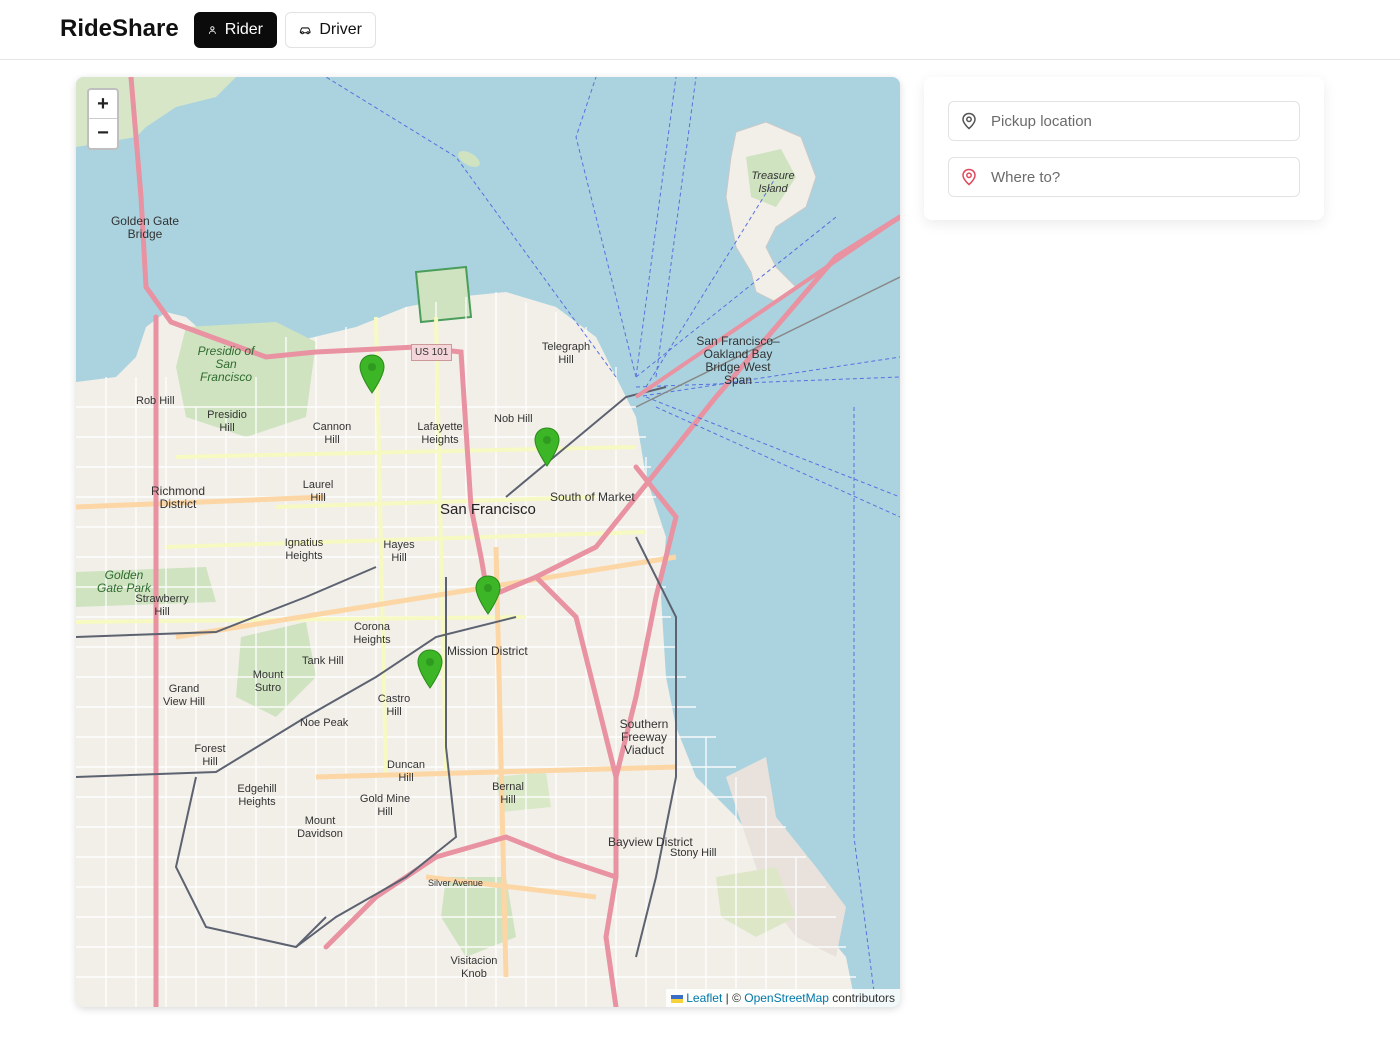 Image resolution: width=1400 pixels, height=1050 pixels. Describe the element at coordinates (155, 401) in the screenshot. I see `label-rob-hill: Rob Hill` at that location.